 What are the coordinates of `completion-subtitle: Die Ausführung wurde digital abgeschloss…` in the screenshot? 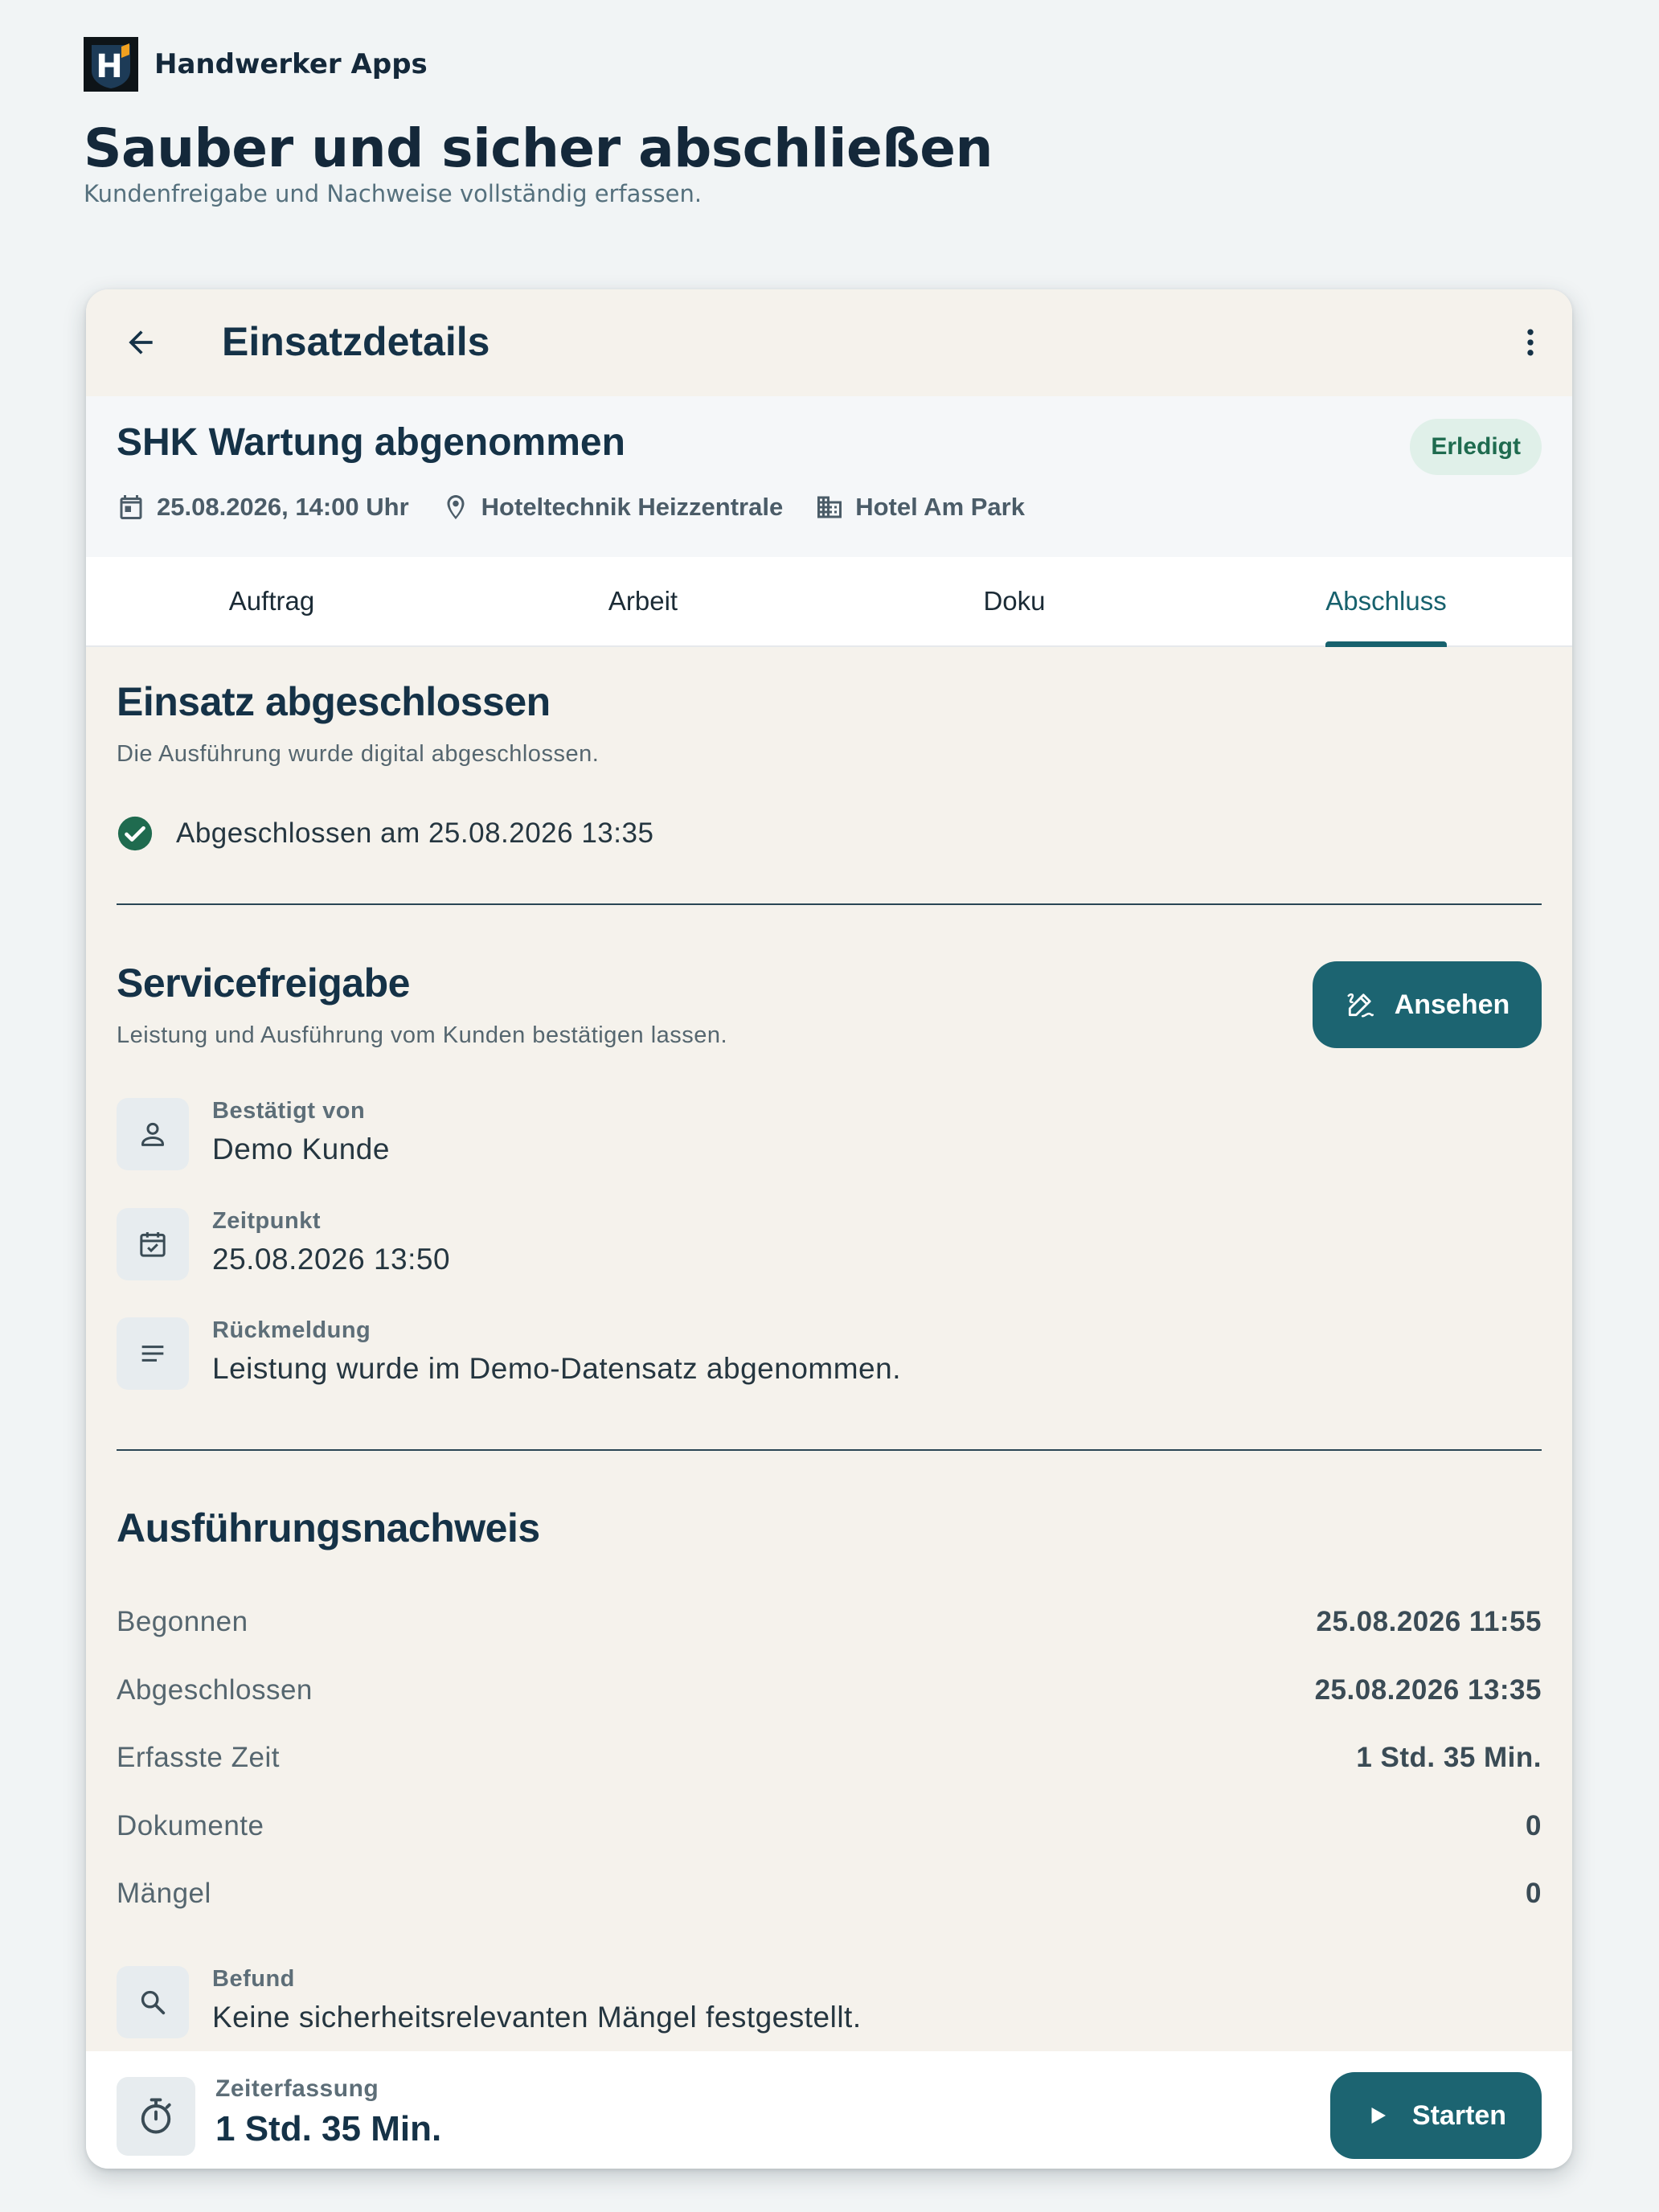 It's located at (358, 754).